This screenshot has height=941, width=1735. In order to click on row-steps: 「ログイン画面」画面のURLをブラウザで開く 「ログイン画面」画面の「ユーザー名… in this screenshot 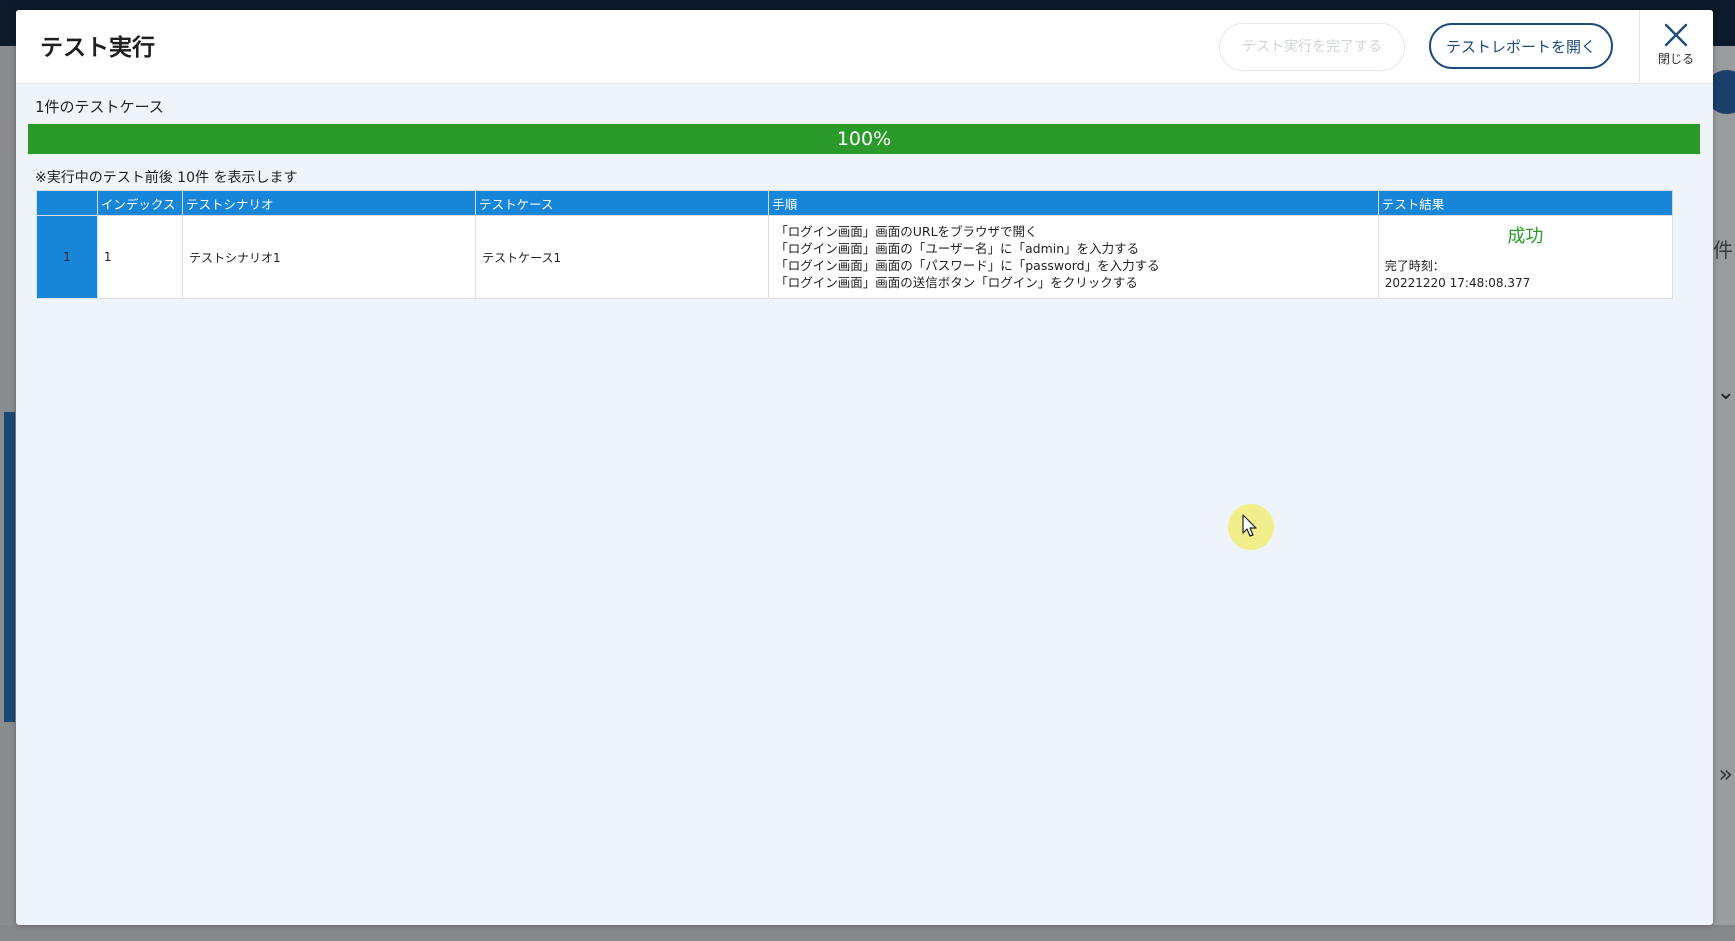, I will do `click(1073, 257)`.